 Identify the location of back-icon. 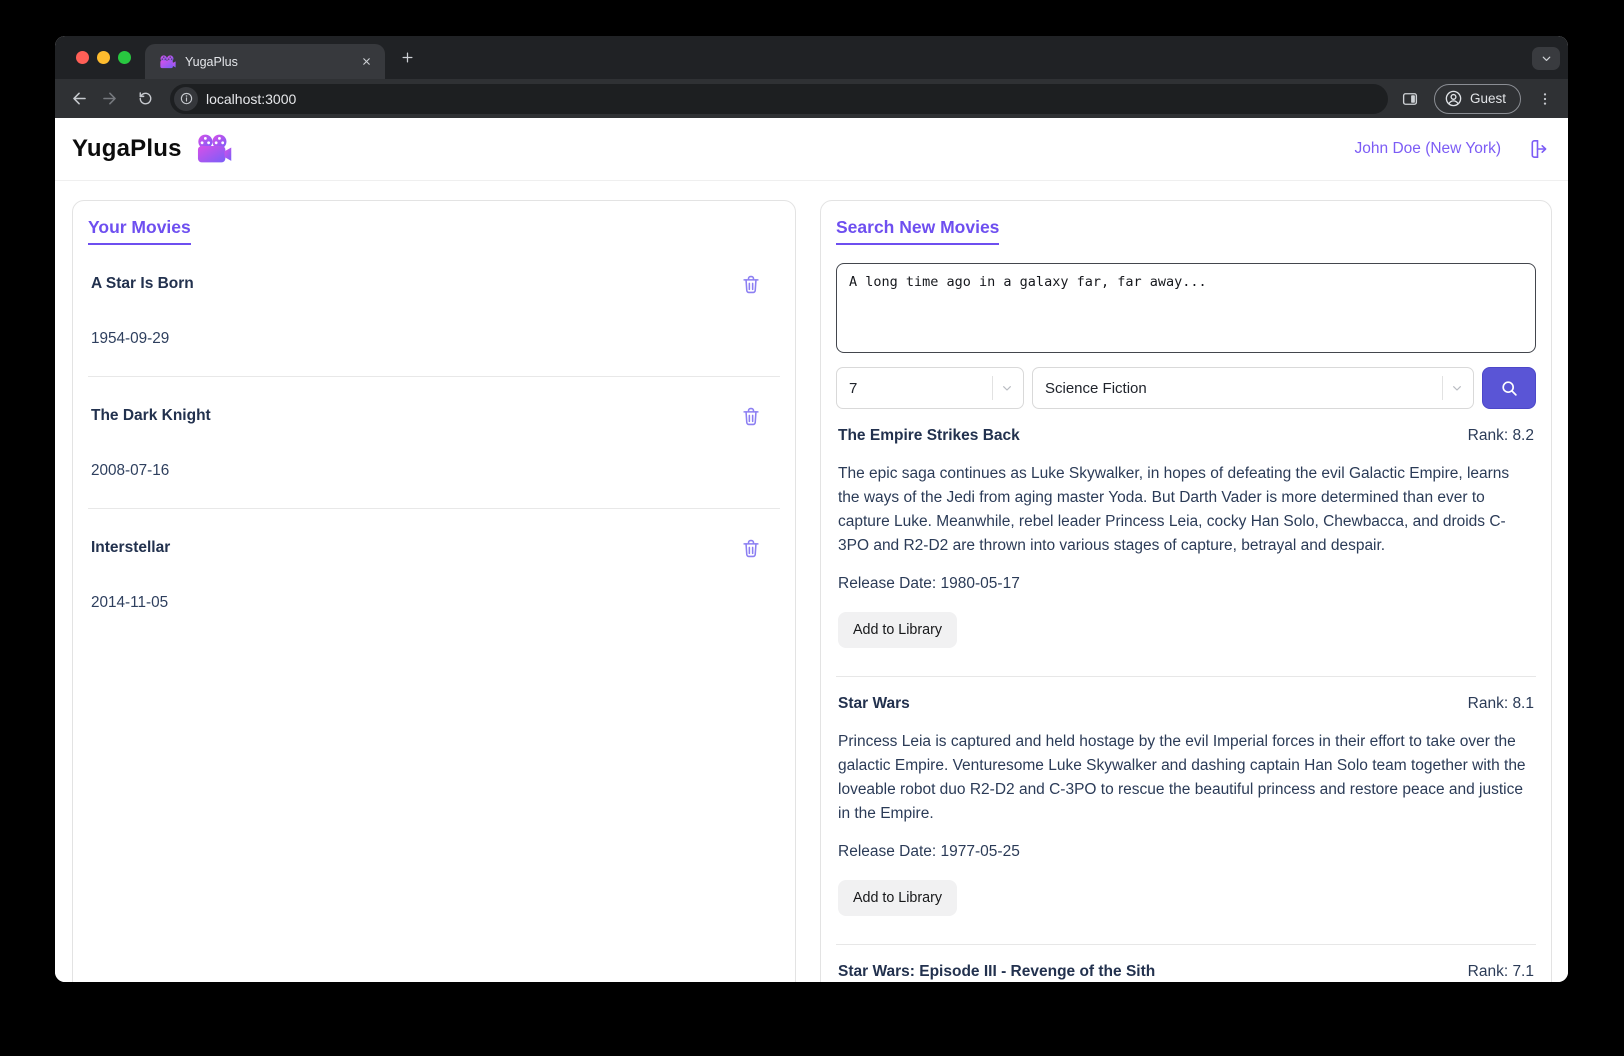
(77, 99).